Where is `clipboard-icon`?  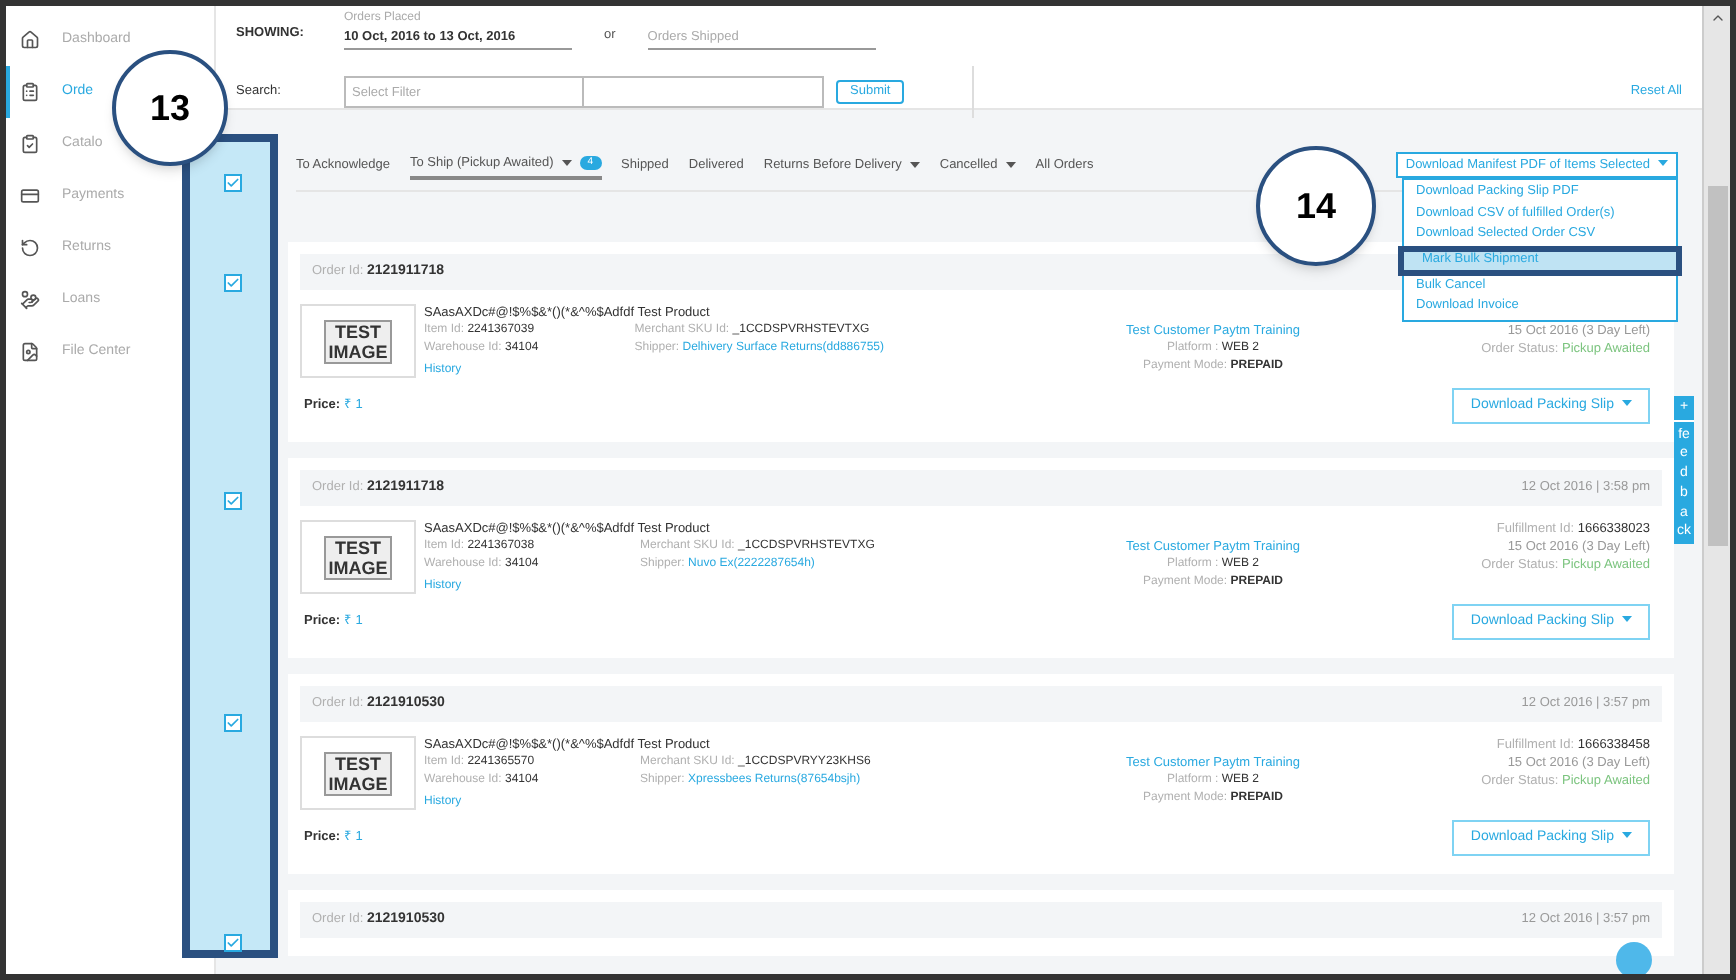 clipboard-icon is located at coordinates (30, 92).